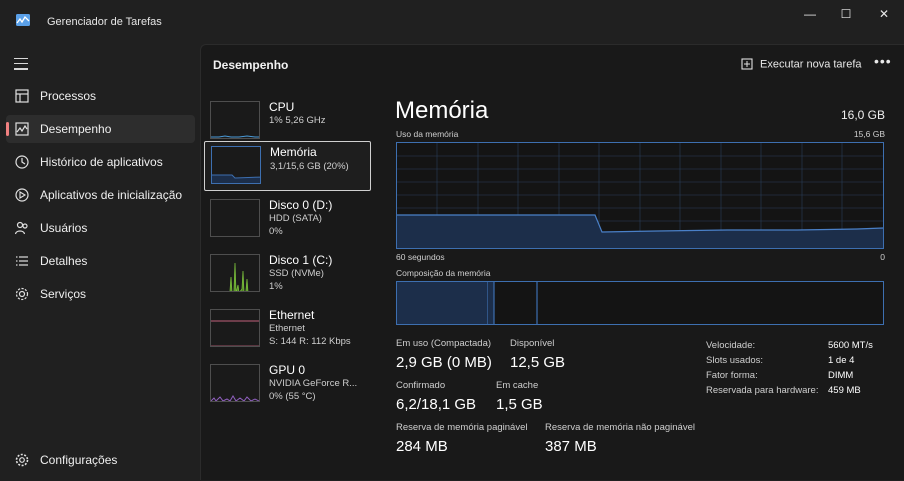 The image size is (904, 481). What do you see at coordinates (844, 390) in the screenshot?
I see `spec-hw-reserved-value: 459 MB` at bounding box center [844, 390].